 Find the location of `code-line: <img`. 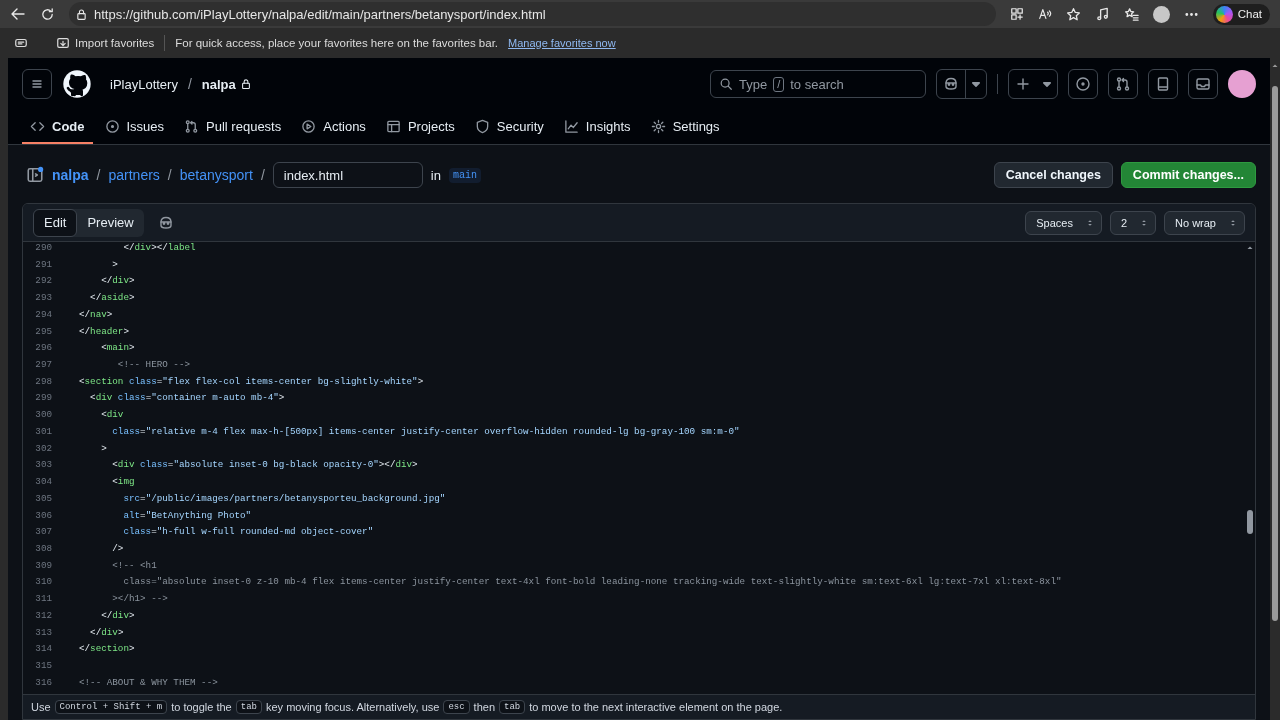

code-line: <img is located at coordinates (123, 482).